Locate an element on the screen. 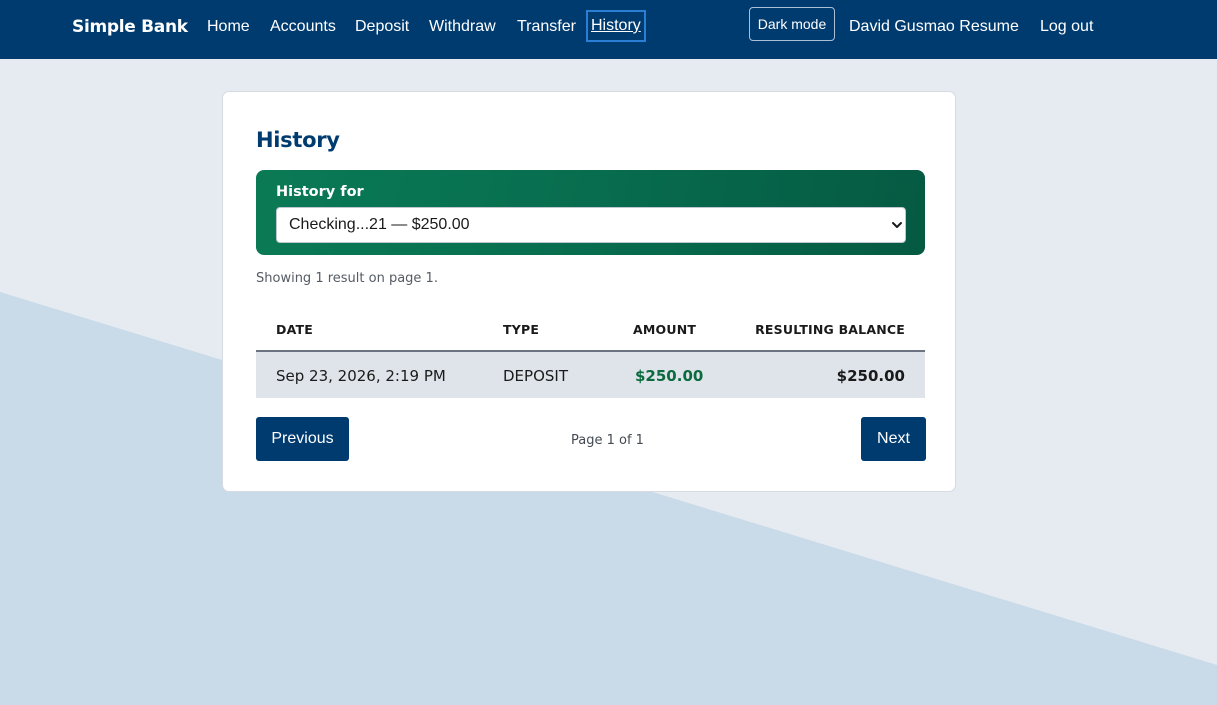  cell-balance: $250.00 is located at coordinates (870, 376).